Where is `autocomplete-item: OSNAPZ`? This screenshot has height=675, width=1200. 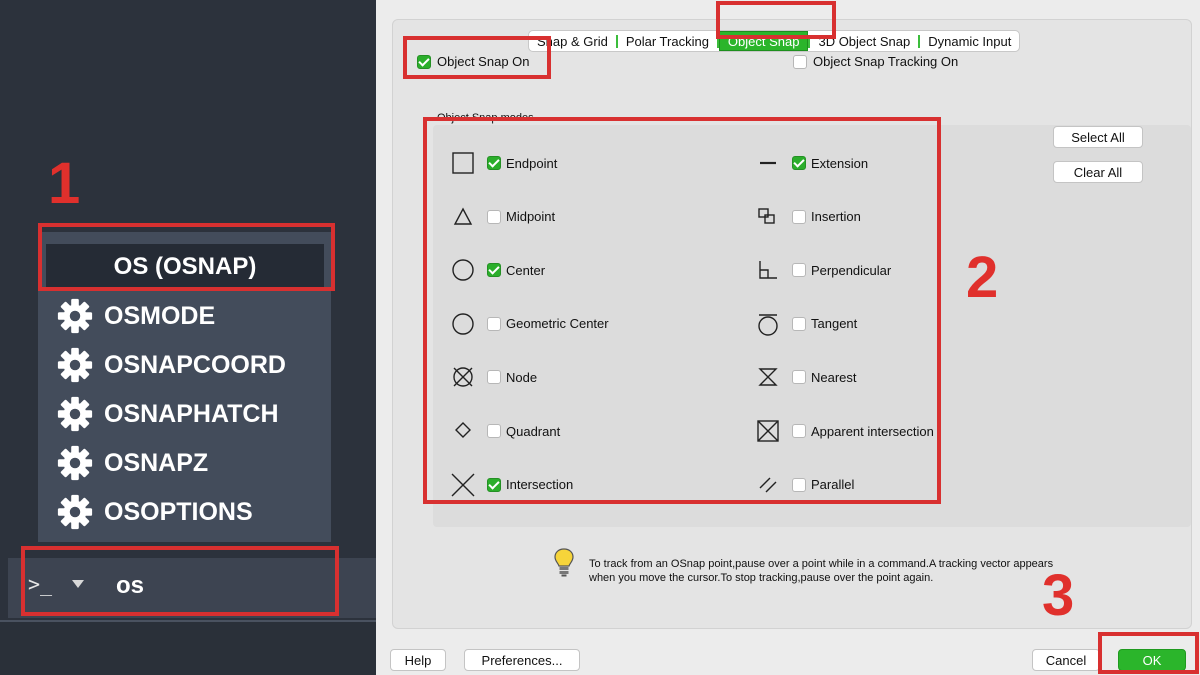
autocomplete-item: OSNAPZ is located at coordinates (132, 463).